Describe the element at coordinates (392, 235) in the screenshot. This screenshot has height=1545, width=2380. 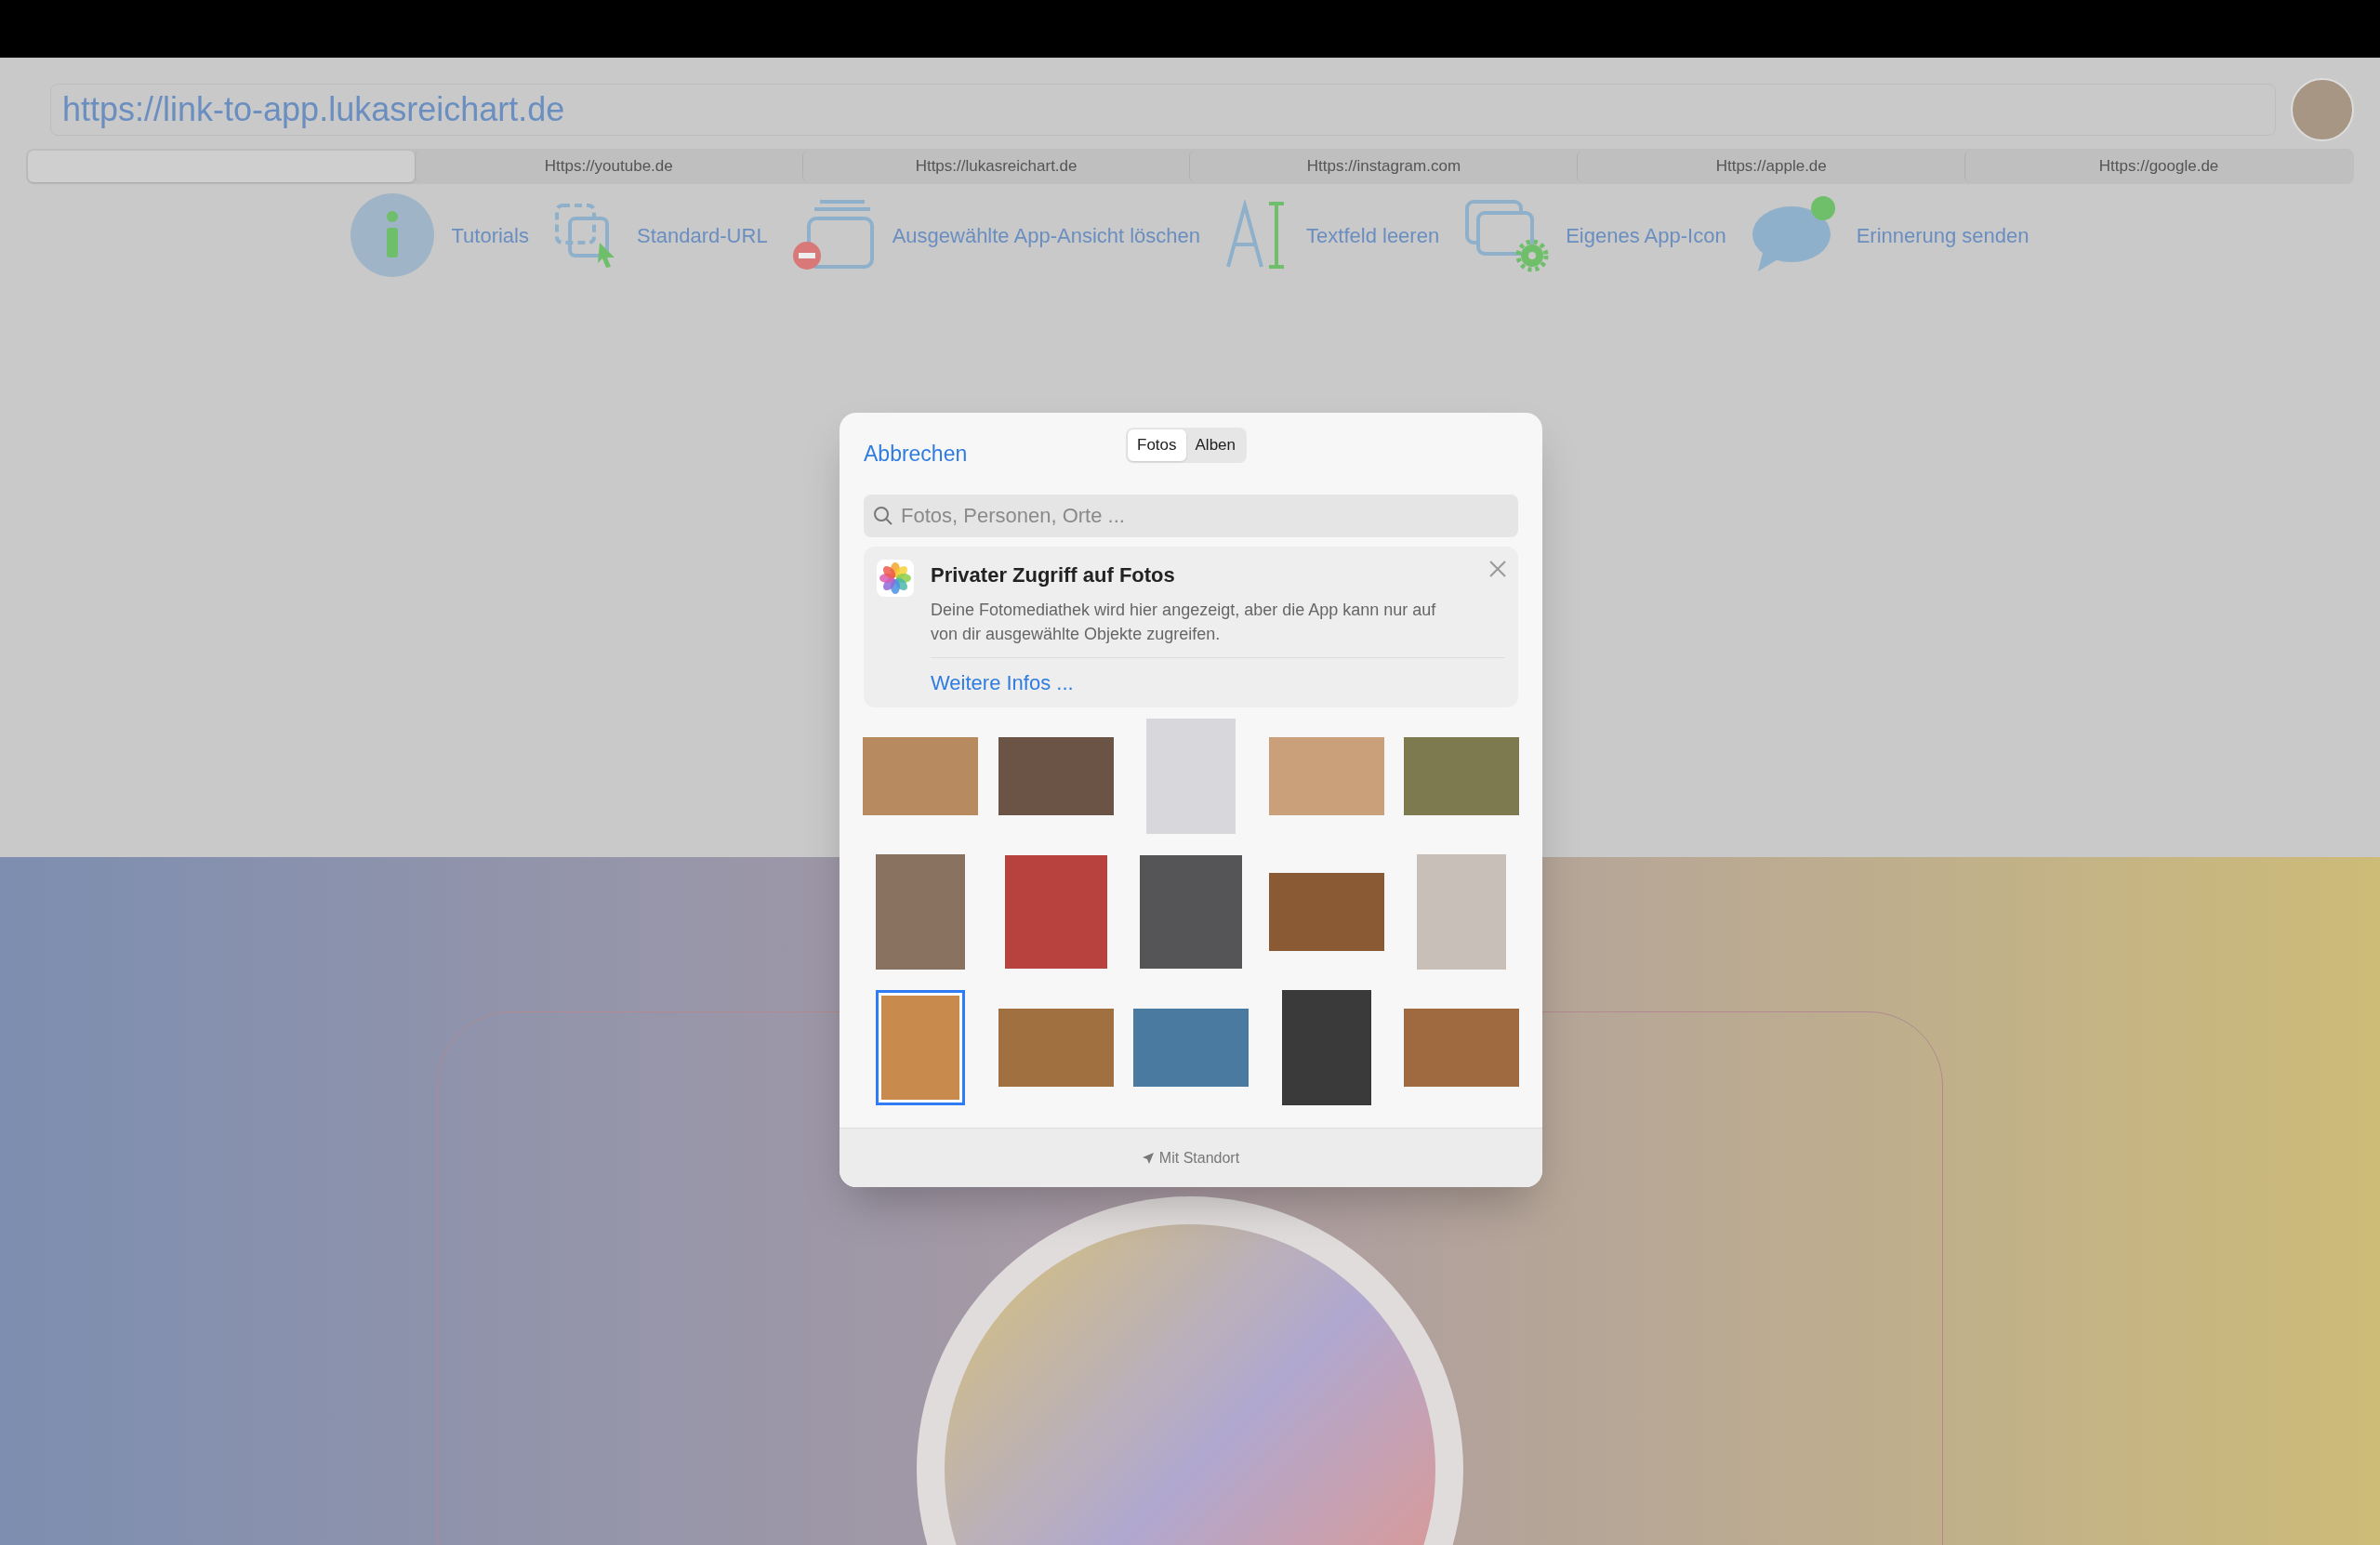
I see `info-icon` at that location.